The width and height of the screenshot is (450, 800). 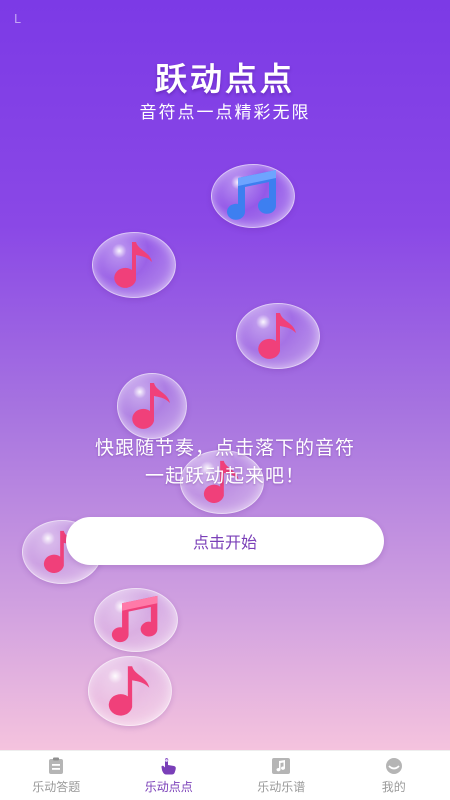 What do you see at coordinates (394, 775) in the screenshot?
I see `tab-profile: 我的` at bounding box center [394, 775].